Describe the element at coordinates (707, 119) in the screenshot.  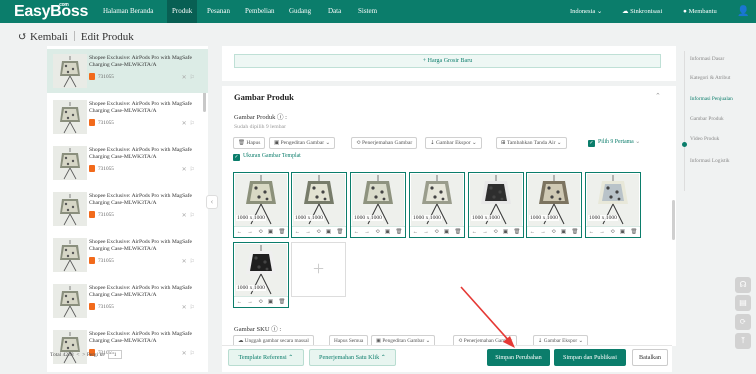
I see `anchor-nav-item: Gambar Produk` at that location.